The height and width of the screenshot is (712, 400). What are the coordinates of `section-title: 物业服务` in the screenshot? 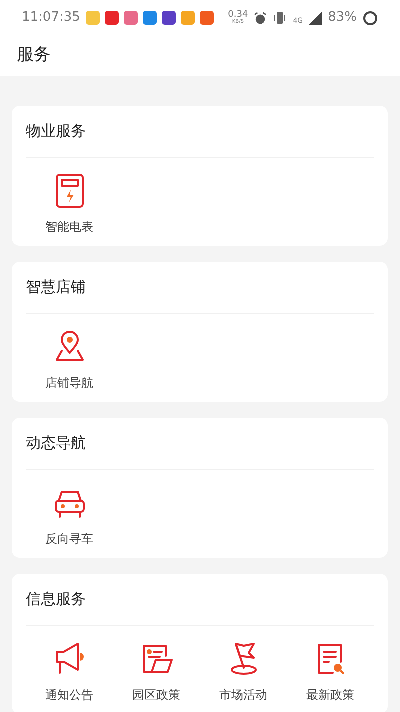 It's located at (56, 131).